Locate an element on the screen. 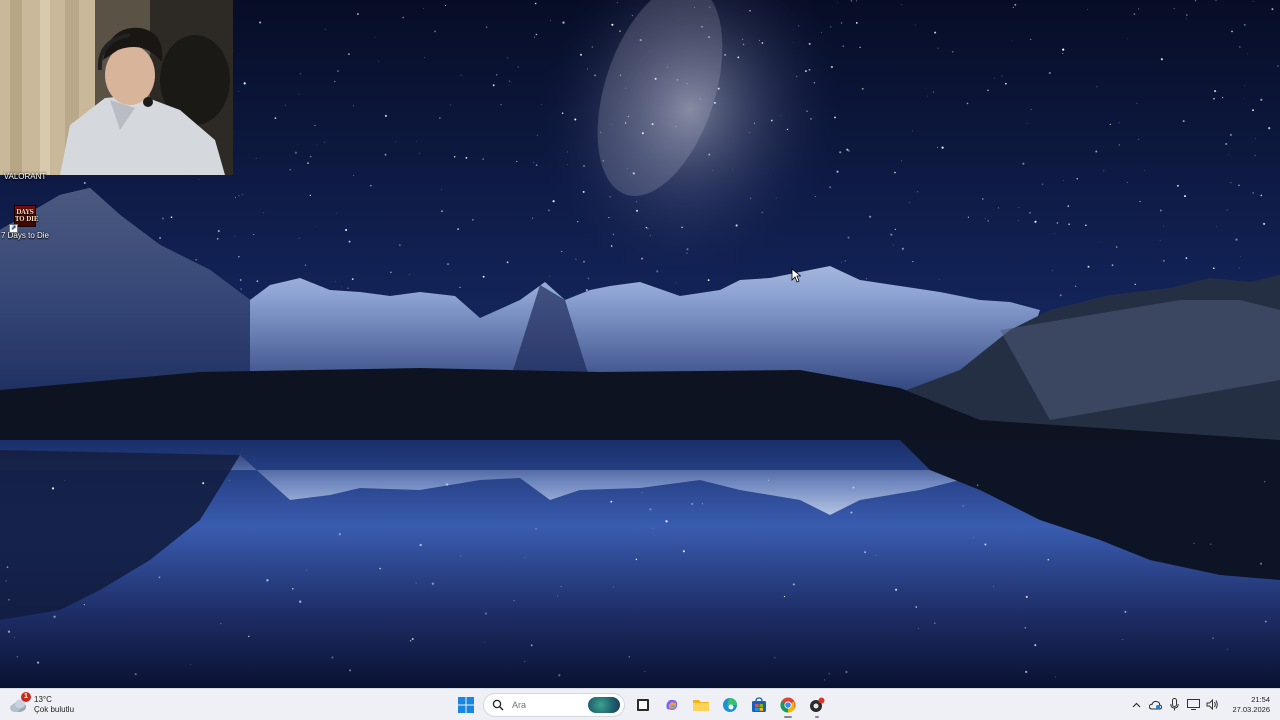 The width and height of the screenshot is (1280, 720). desktop-icon-label: VALORANT is located at coordinates (25, 176).